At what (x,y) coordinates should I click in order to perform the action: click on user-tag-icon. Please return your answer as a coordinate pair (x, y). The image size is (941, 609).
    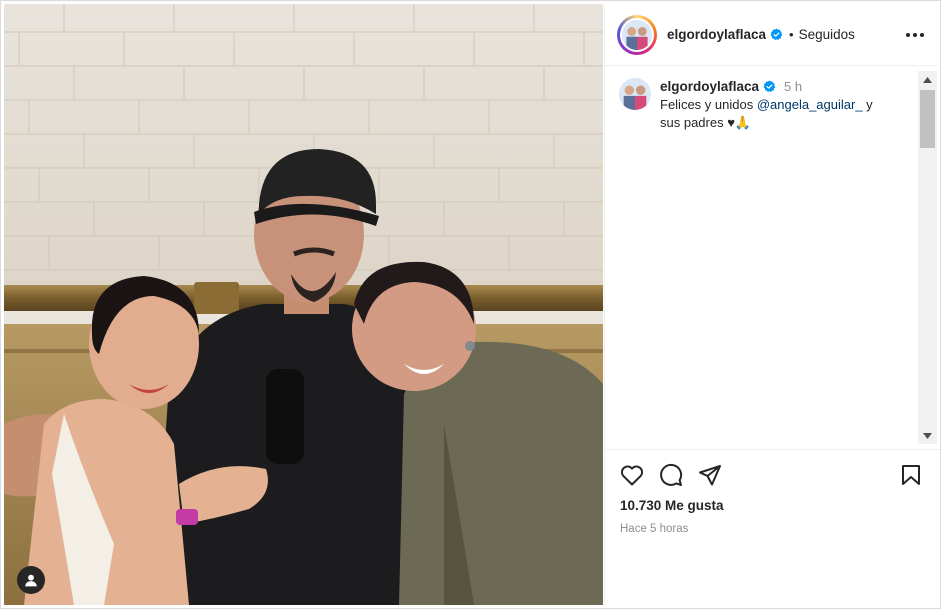
    Looking at the image, I should click on (31, 580).